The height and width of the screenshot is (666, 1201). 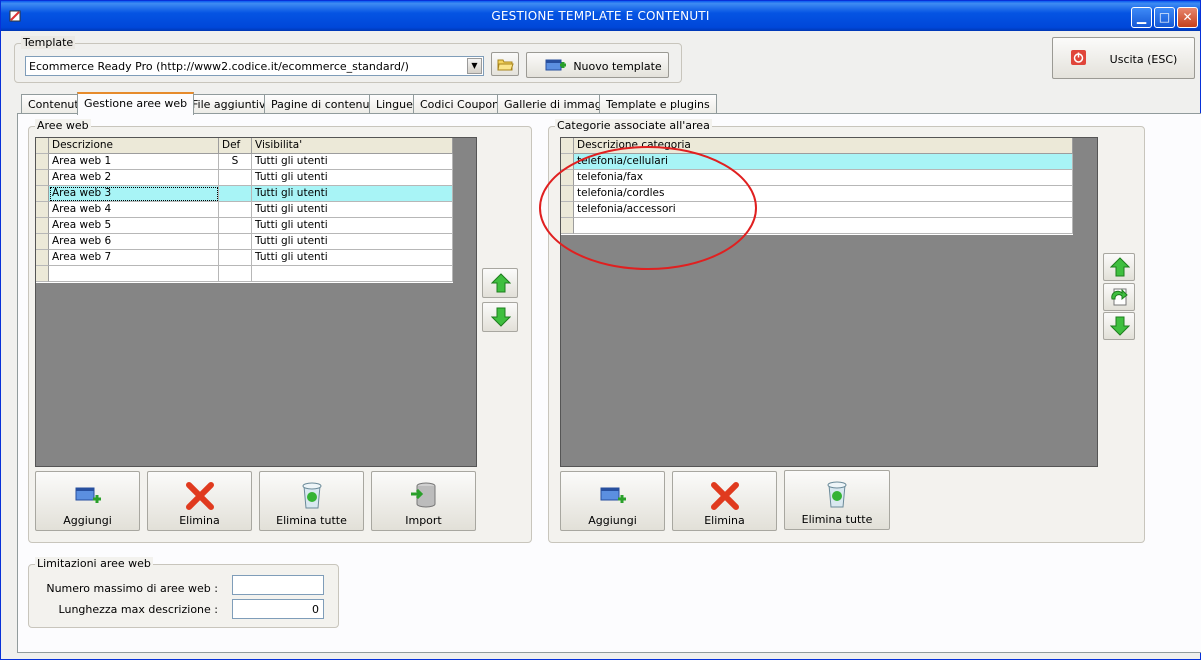 I want to click on cell-descrizione: Area web 7, so click(x=134, y=258).